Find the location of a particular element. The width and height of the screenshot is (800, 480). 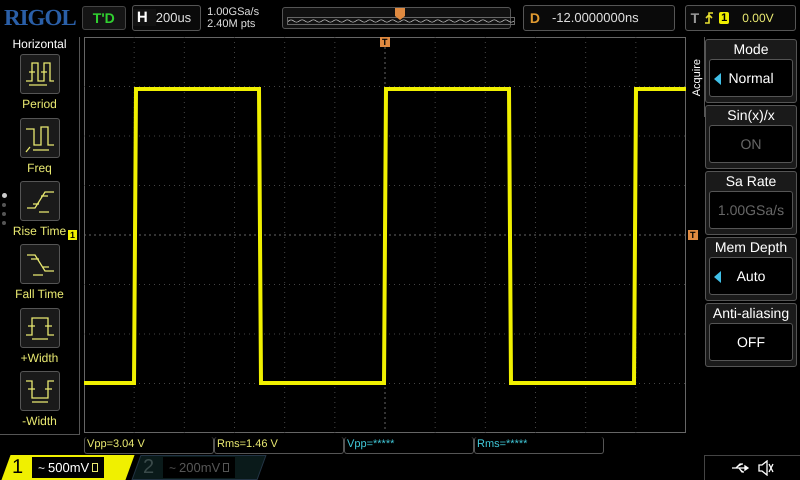

menu-value-button: Normal is located at coordinates (751, 78).